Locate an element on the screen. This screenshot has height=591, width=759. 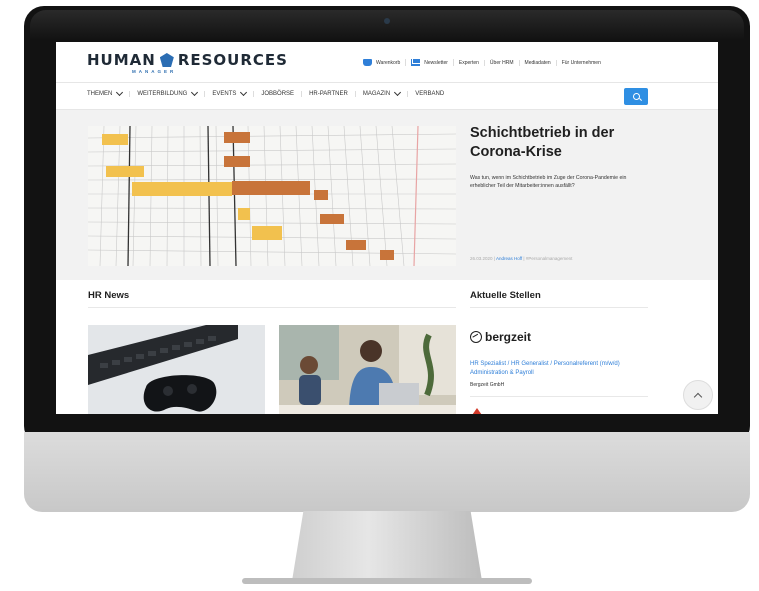
hero-author-link: Andreas Hoff is located at coordinates (509, 258).